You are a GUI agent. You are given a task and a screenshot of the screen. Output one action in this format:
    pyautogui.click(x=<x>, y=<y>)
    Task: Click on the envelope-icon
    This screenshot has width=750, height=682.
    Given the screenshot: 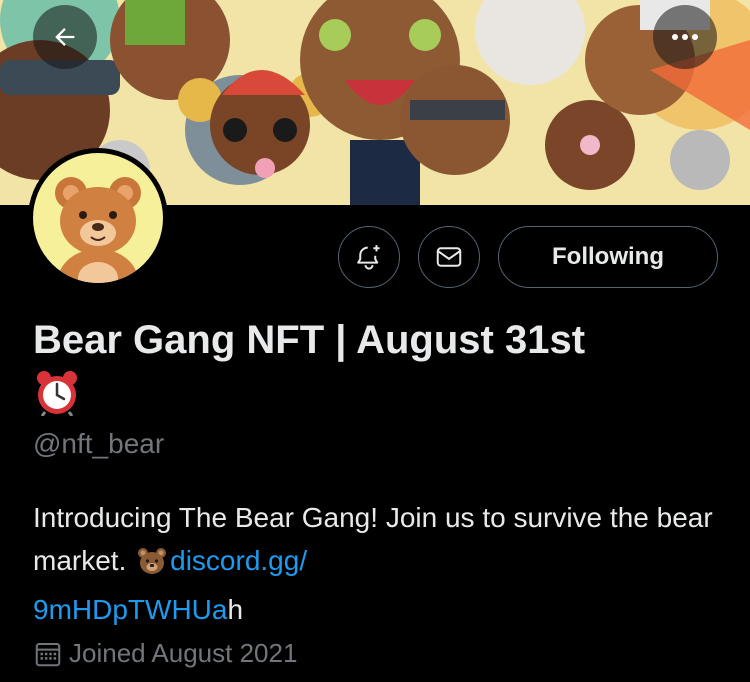 What is the action you would take?
    pyautogui.click(x=449, y=257)
    